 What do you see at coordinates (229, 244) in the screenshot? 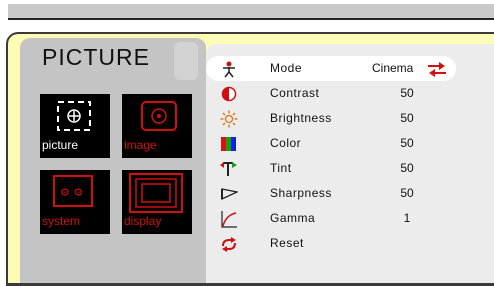
I see `reset-icon` at bounding box center [229, 244].